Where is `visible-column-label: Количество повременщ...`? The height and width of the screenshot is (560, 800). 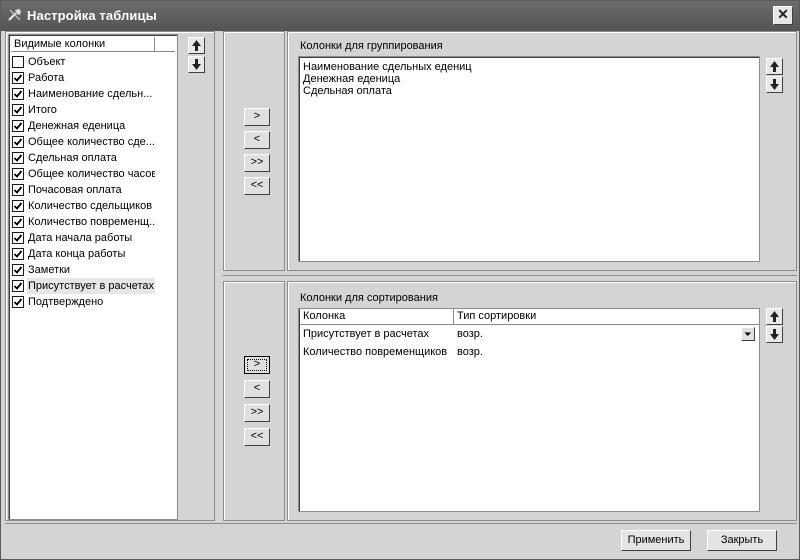 visible-column-label: Количество повременщ... is located at coordinates (91, 222).